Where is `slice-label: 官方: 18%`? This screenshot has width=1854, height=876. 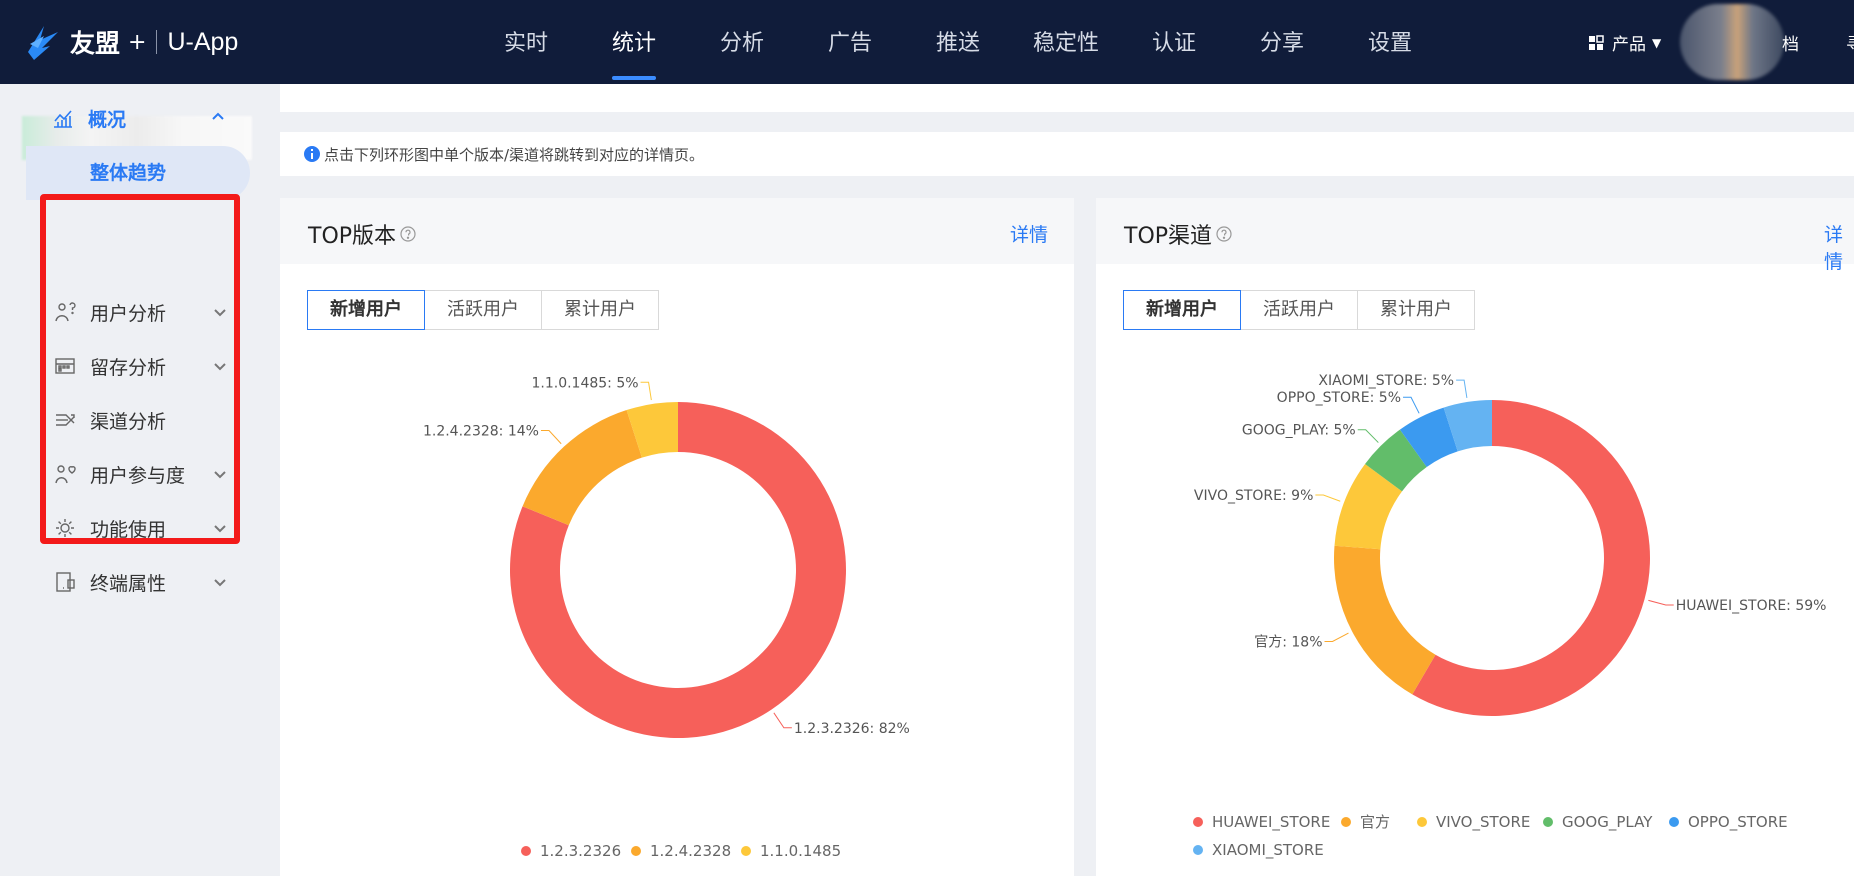
slice-label: 官方: 18% is located at coordinates (1288, 642).